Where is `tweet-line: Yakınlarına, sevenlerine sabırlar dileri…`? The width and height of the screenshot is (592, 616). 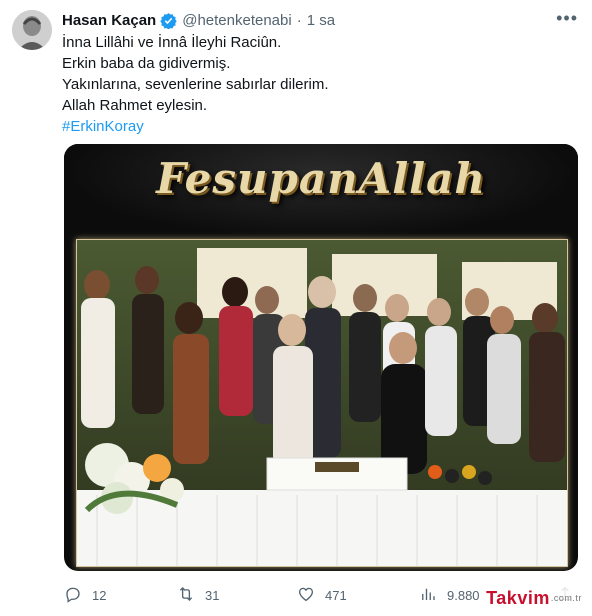 tweet-line: Yakınlarına, sevenlerine sabırlar dileri… is located at coordinates (195, 84).